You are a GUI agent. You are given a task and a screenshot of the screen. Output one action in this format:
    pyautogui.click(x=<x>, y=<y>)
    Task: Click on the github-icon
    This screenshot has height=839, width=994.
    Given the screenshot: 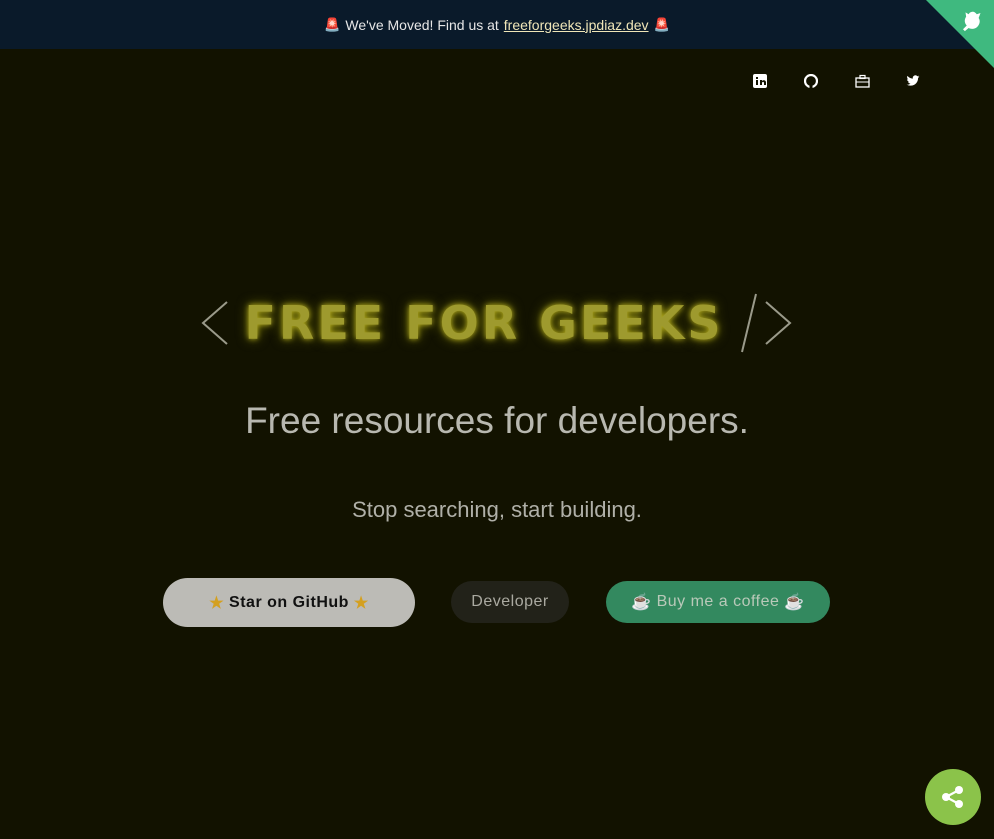 What is the action you would take?
    pyautogui.click(x=811, y=81)
    